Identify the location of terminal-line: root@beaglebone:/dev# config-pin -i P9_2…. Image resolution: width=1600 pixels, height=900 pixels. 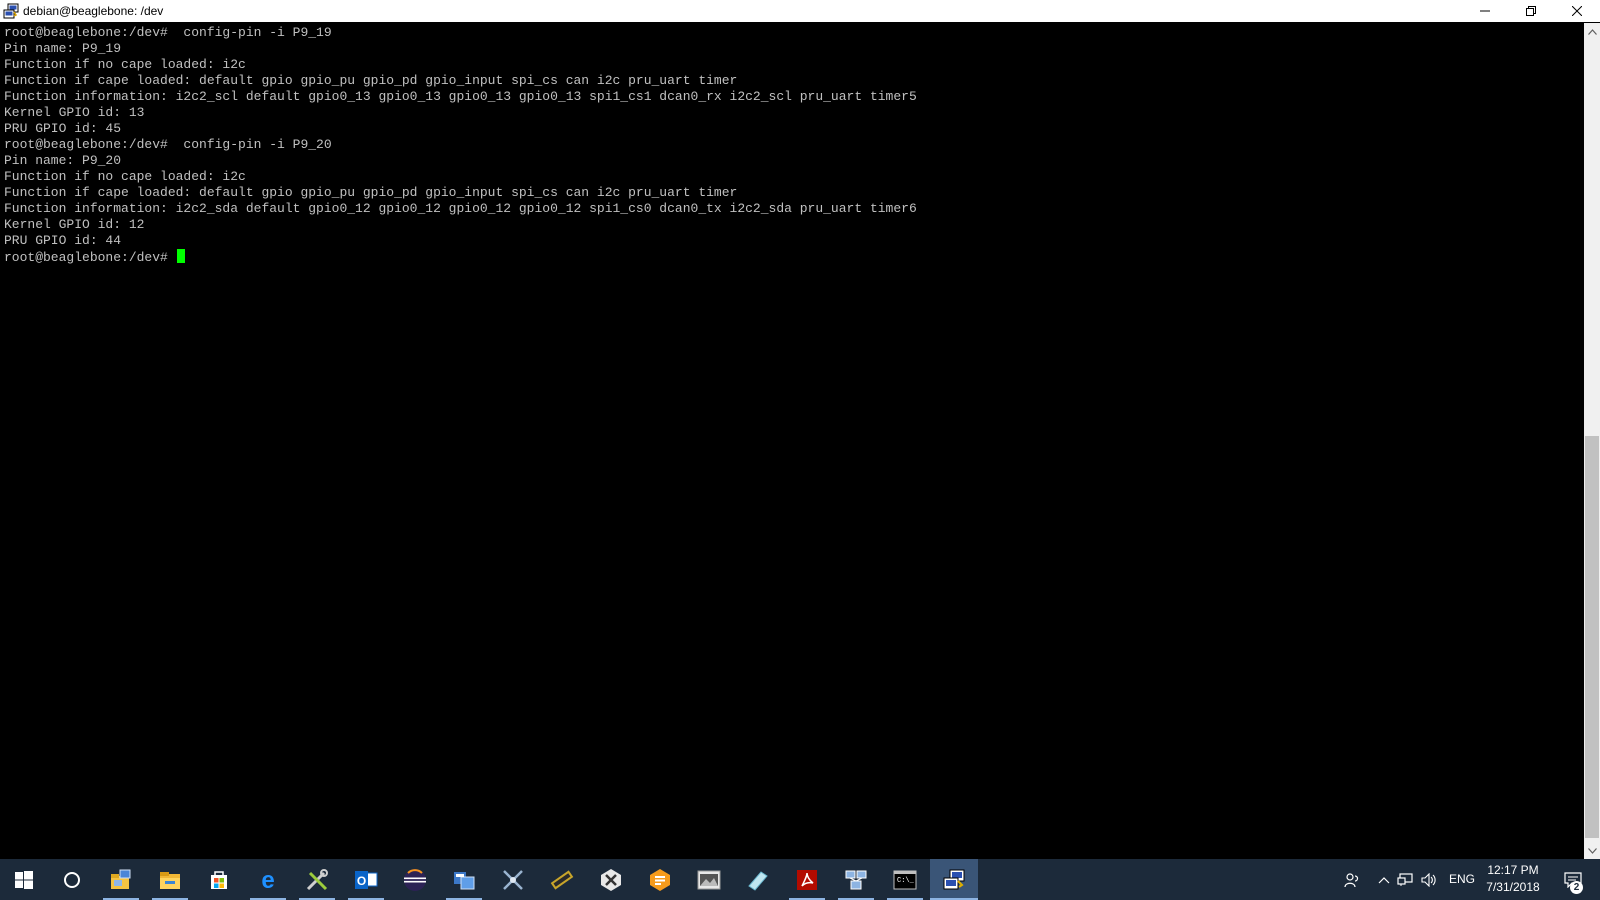
(168, 144).